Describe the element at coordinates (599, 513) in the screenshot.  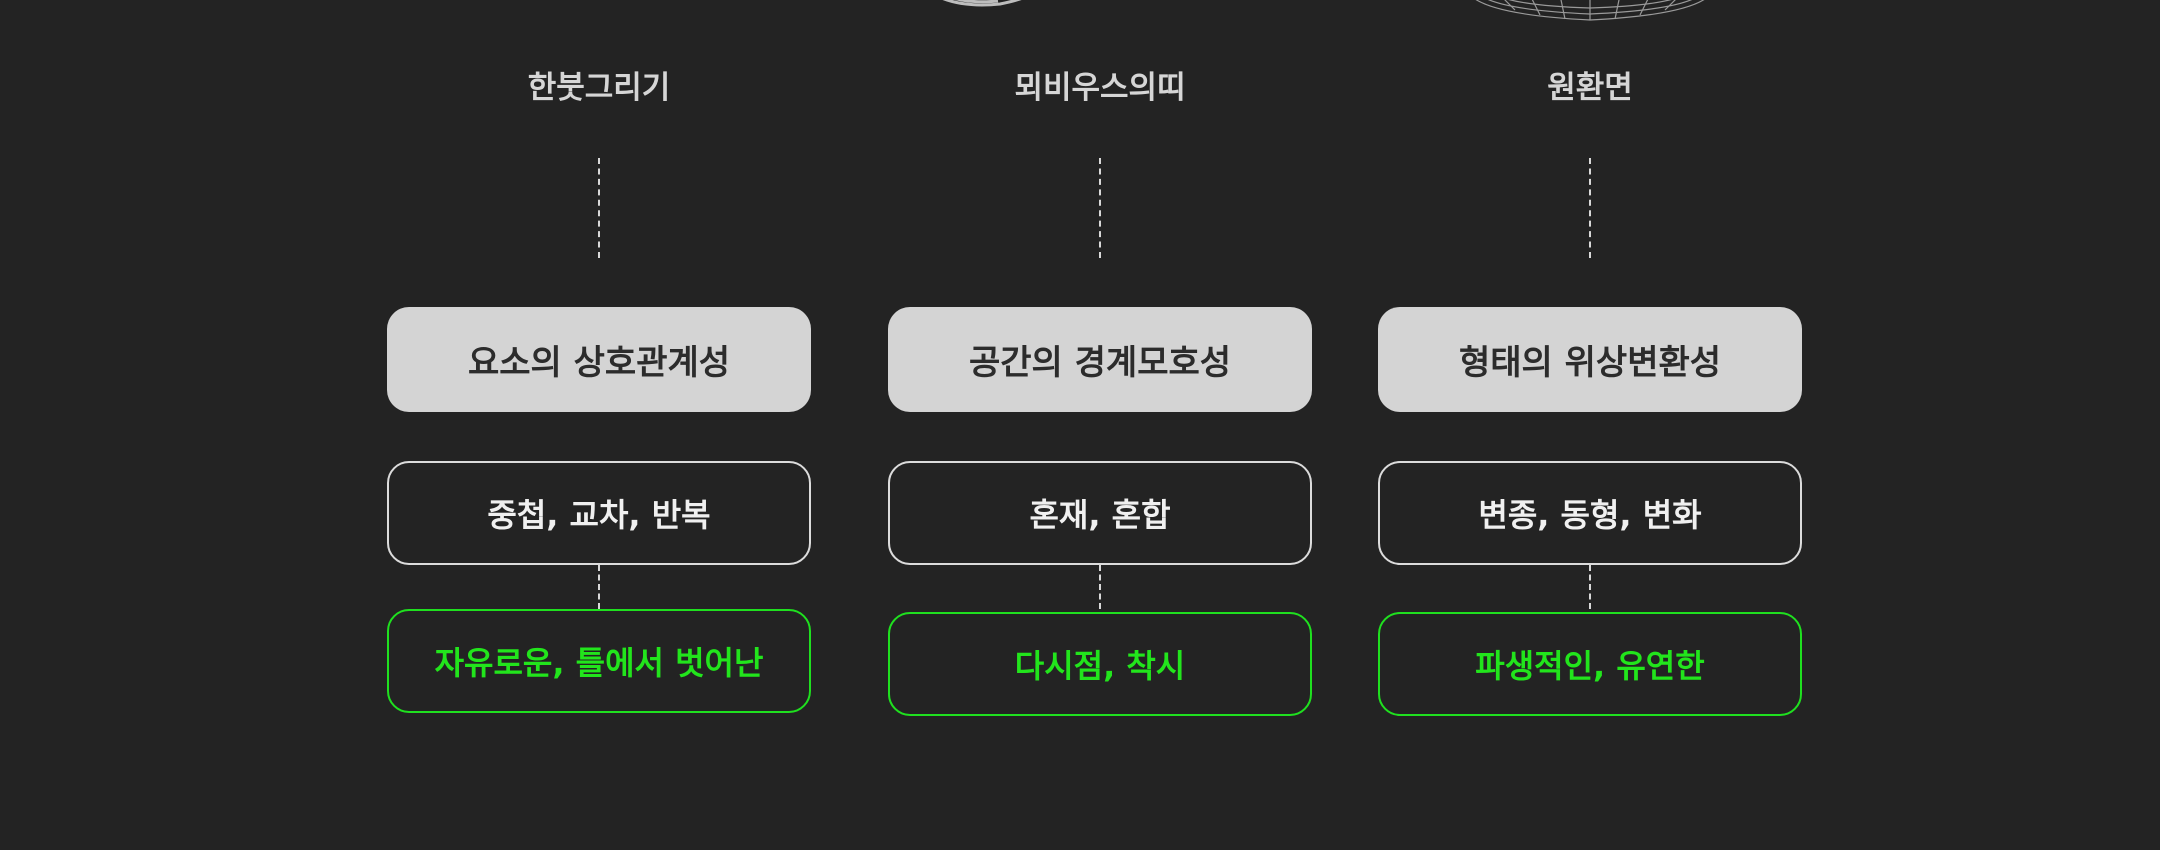
I see `keyword-box: 중첩, 교차, 반복` at that location.